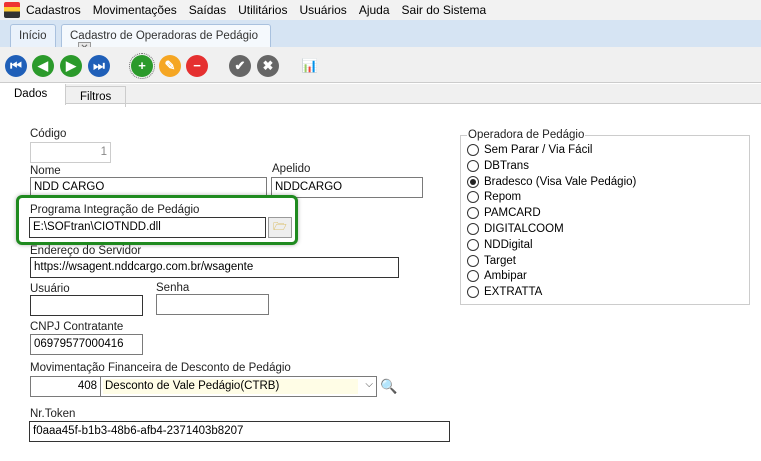  What do you see at coordinates (86, 305) in the screenshot?
I see `usuario-field` at bounding box center [86, 305].